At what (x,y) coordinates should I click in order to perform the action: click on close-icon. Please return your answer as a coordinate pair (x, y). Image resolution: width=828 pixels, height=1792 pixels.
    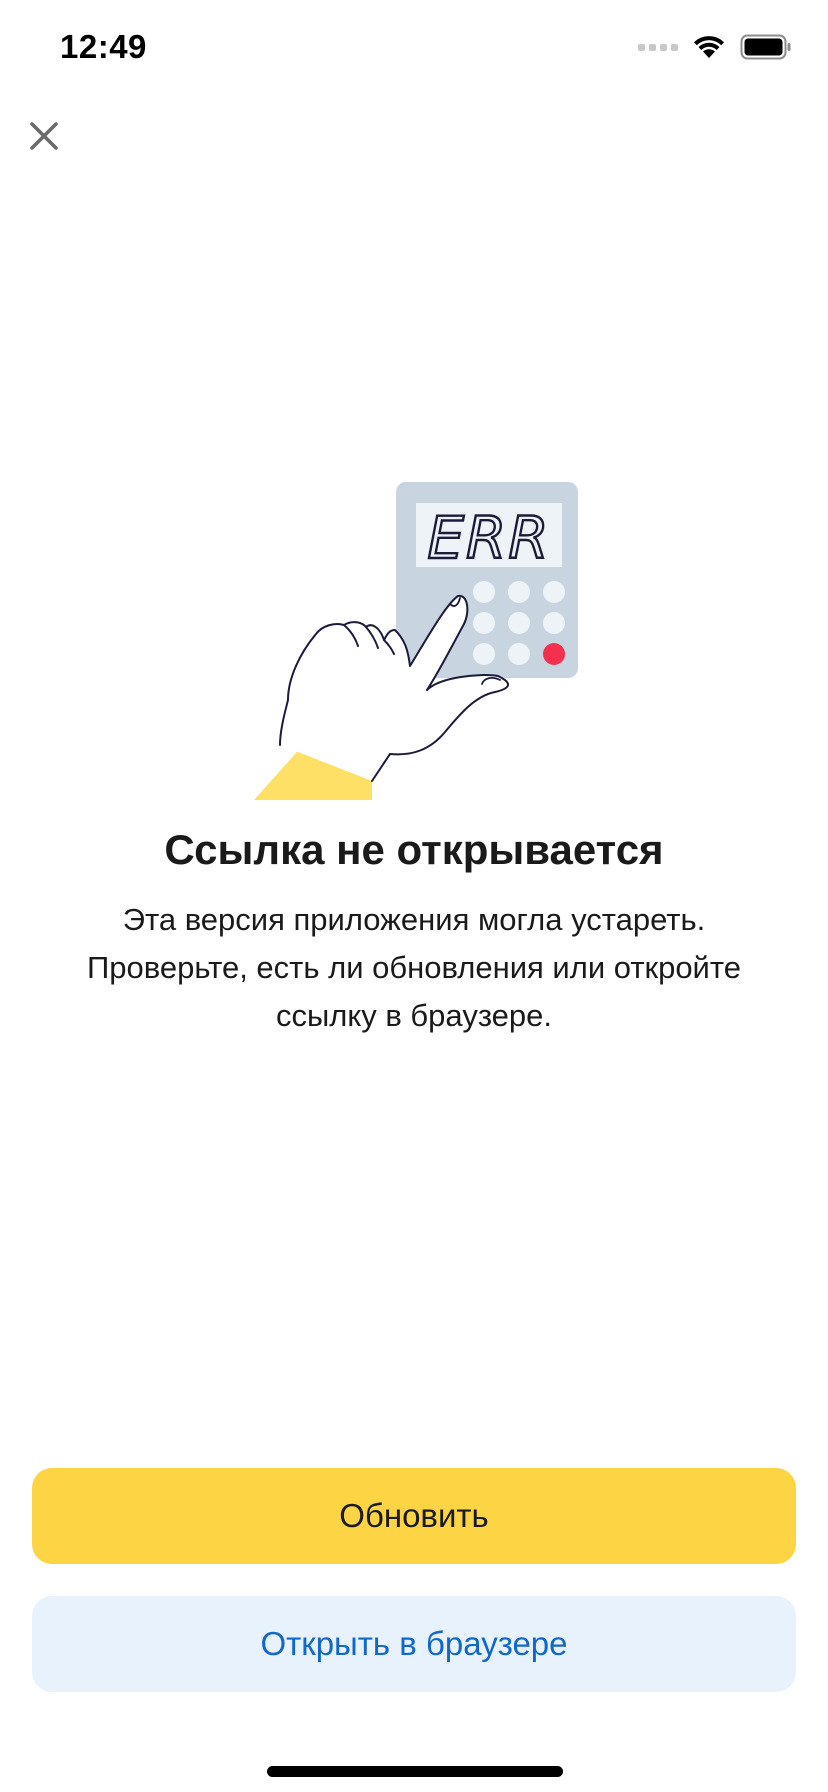
    Looking at the image, I should click on (44, 136).